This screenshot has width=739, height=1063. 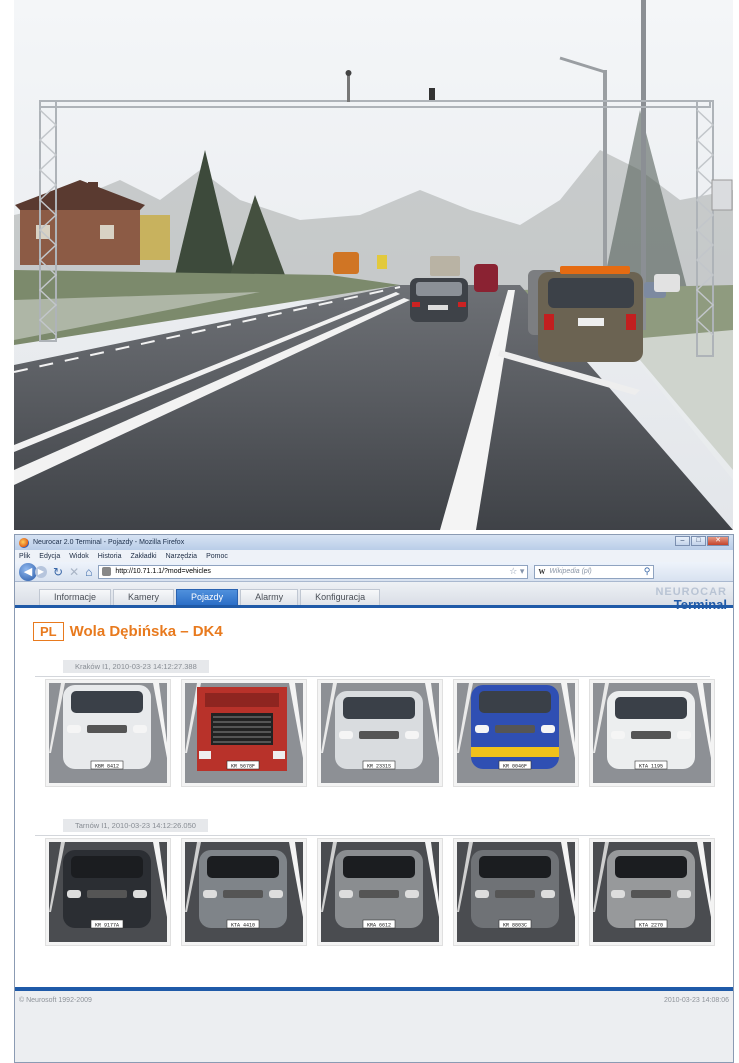 What do you see at coordinates (88, 572) in the screenshot?
I see `home-icon: ⌂` at bounding box center [88, 572].